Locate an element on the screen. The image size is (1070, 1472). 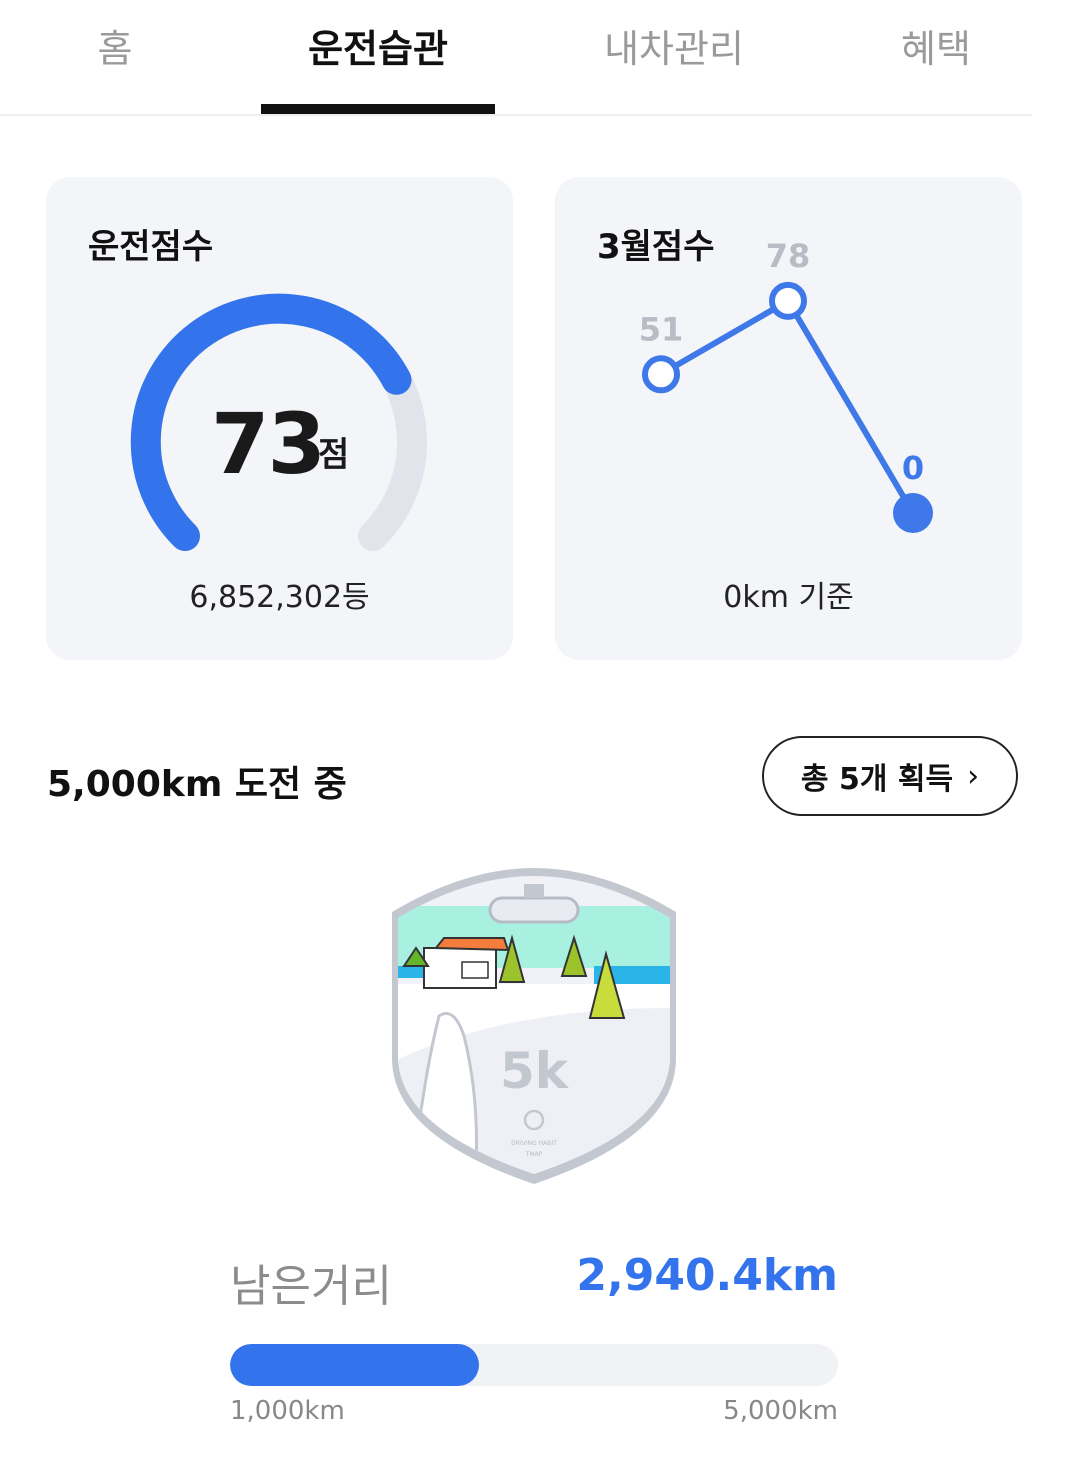
badges-earned-button: 총 5개 획득 › is located at coordinates (890, 776).